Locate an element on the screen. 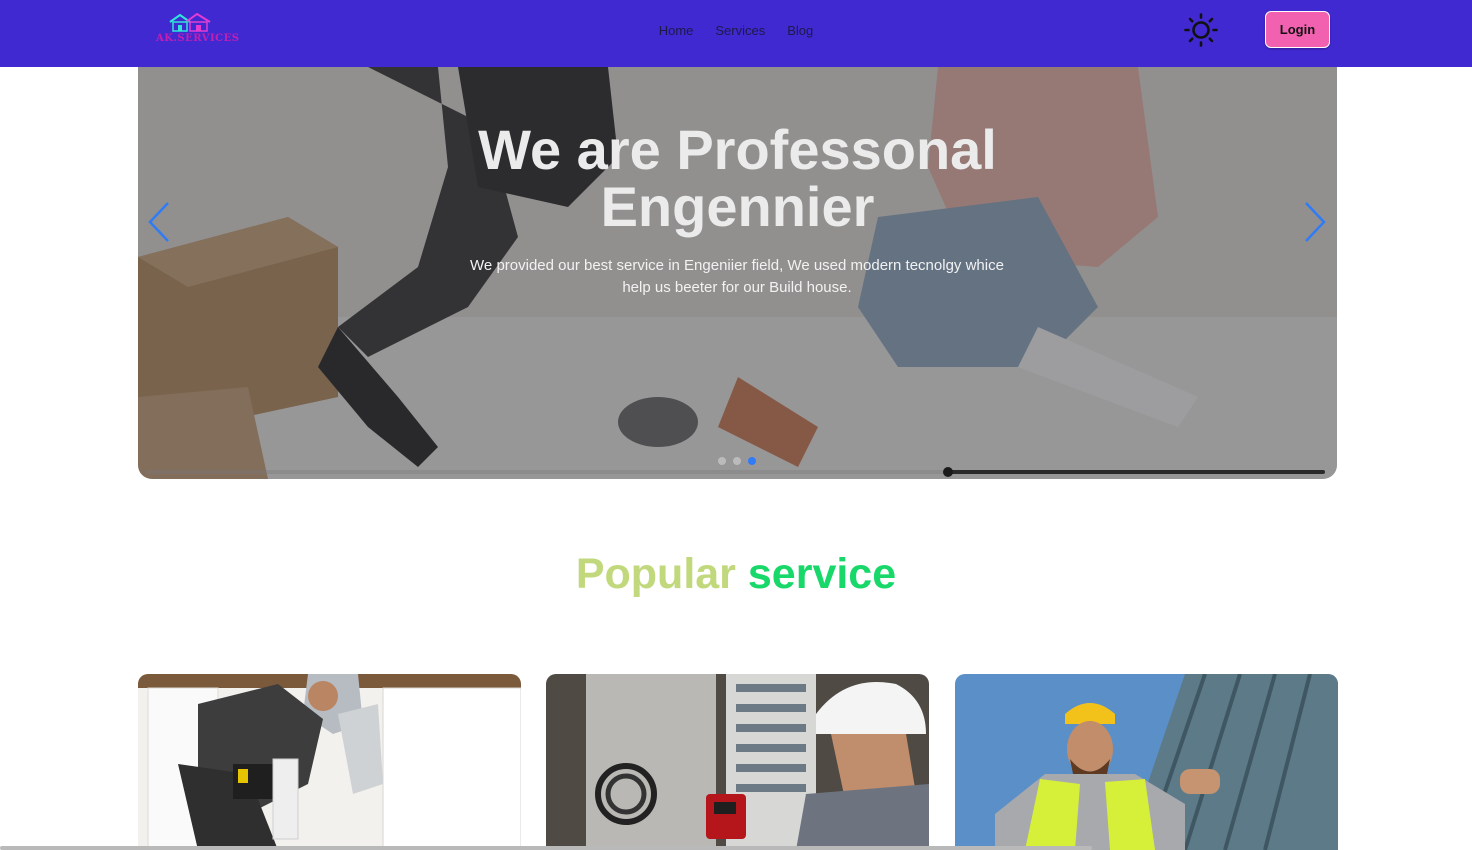 The image size is (1472, 850). login-button: Login is located at coordinates (1297, 29).